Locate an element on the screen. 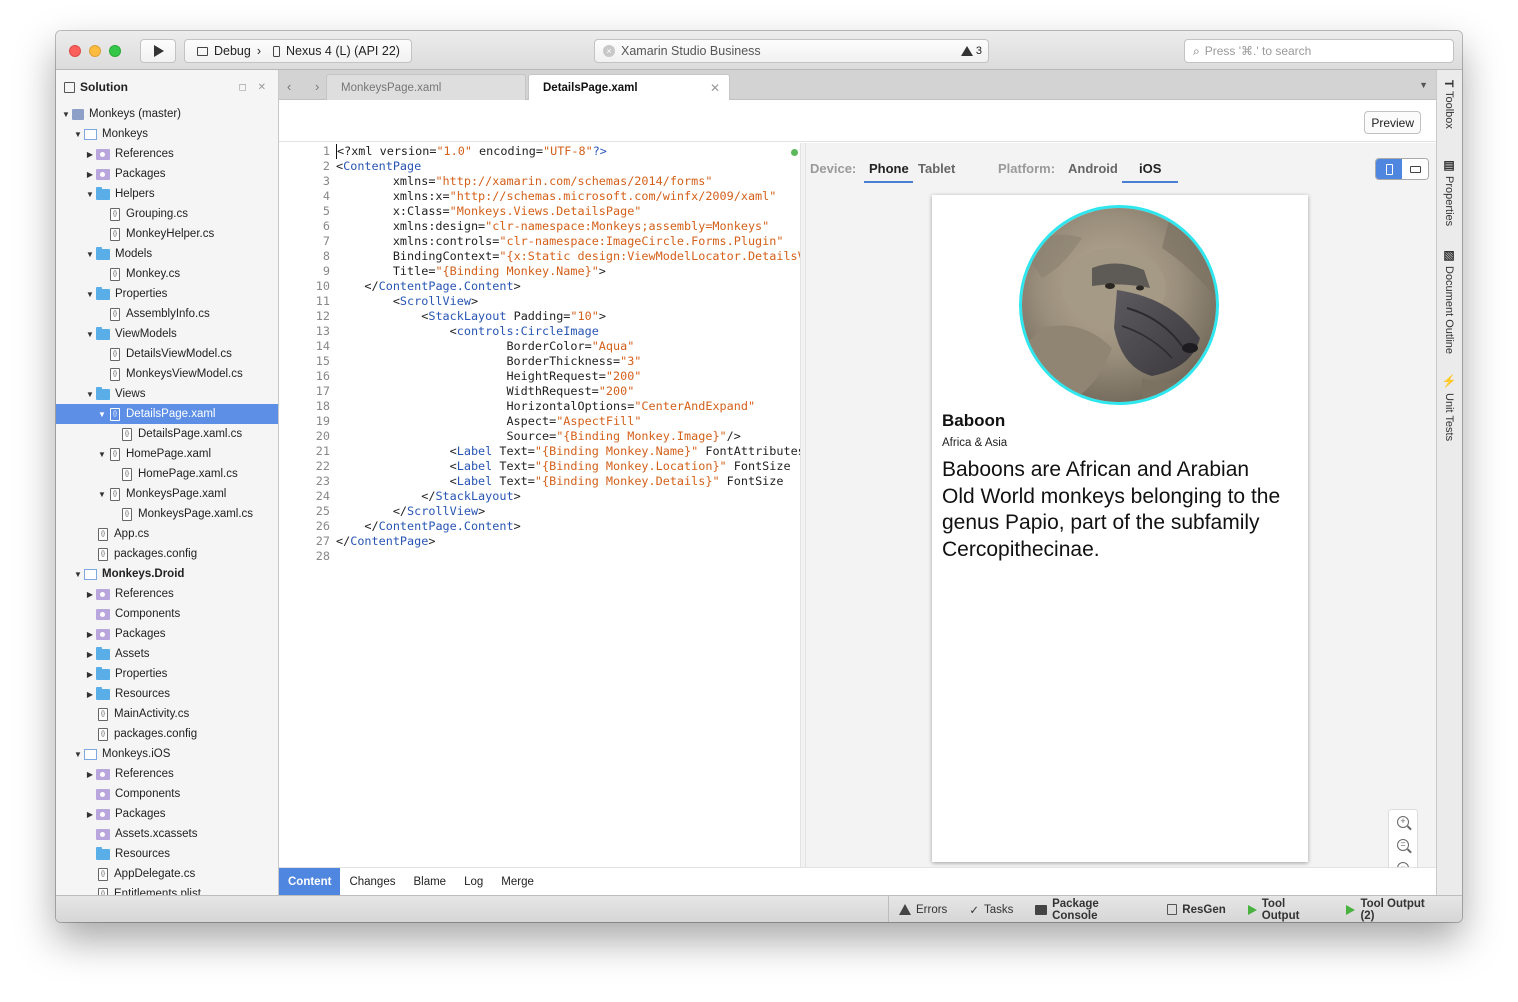  subtab-content: Content is located at coordinates (310, 881).